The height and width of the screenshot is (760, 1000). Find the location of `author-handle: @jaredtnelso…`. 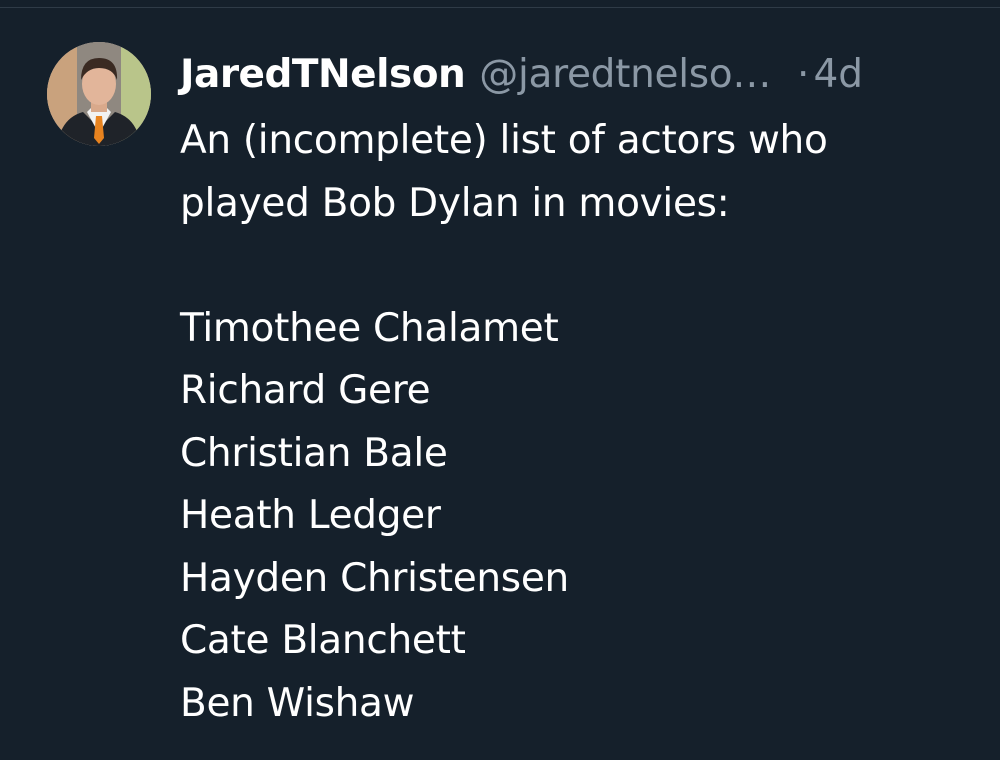

author-handle: @jaredtnelso… is located at coordinates (625, 75).